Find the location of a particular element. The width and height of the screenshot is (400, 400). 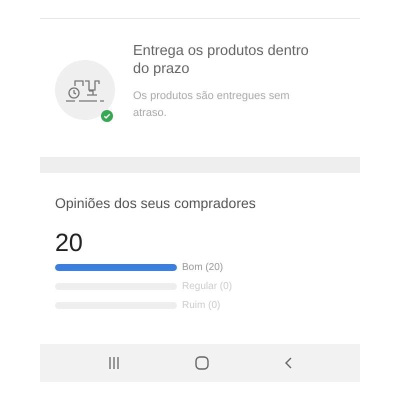

delivery-title: Entrega os produtos dentro do prazo is located at coordinates (221, 60).